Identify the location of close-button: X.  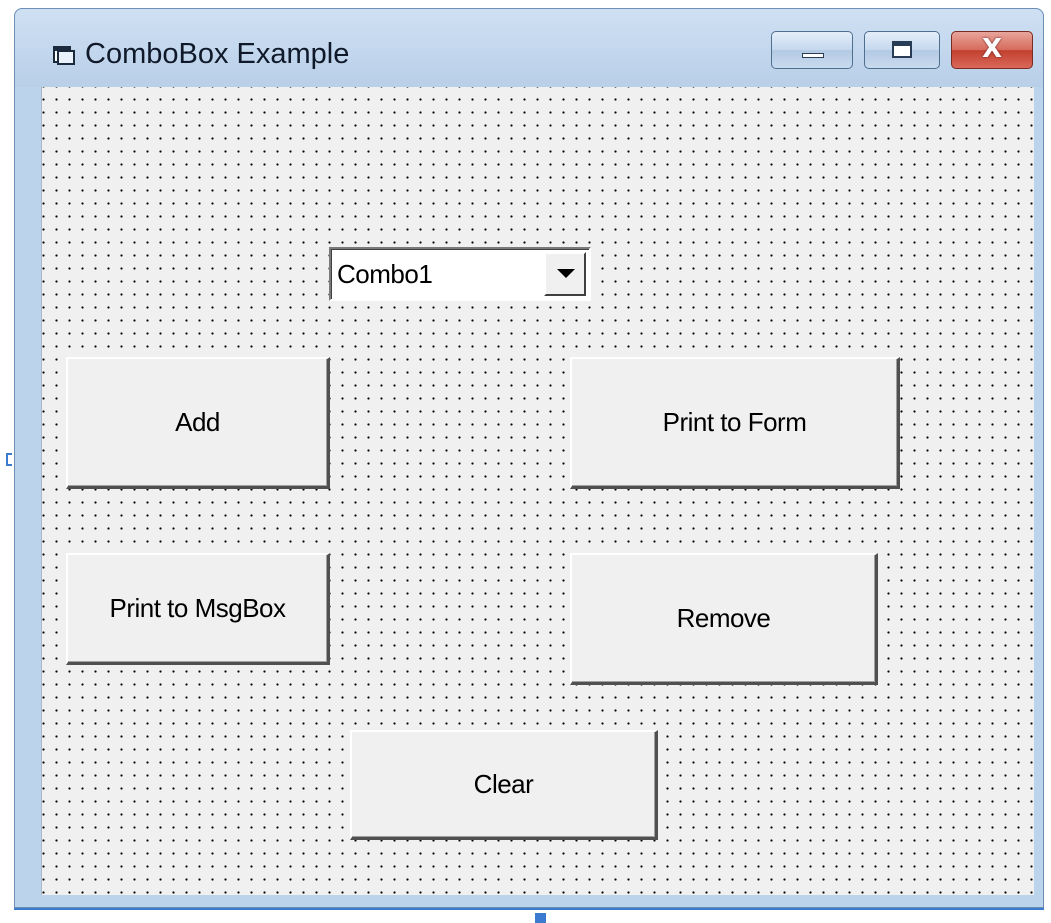
(992, 50).